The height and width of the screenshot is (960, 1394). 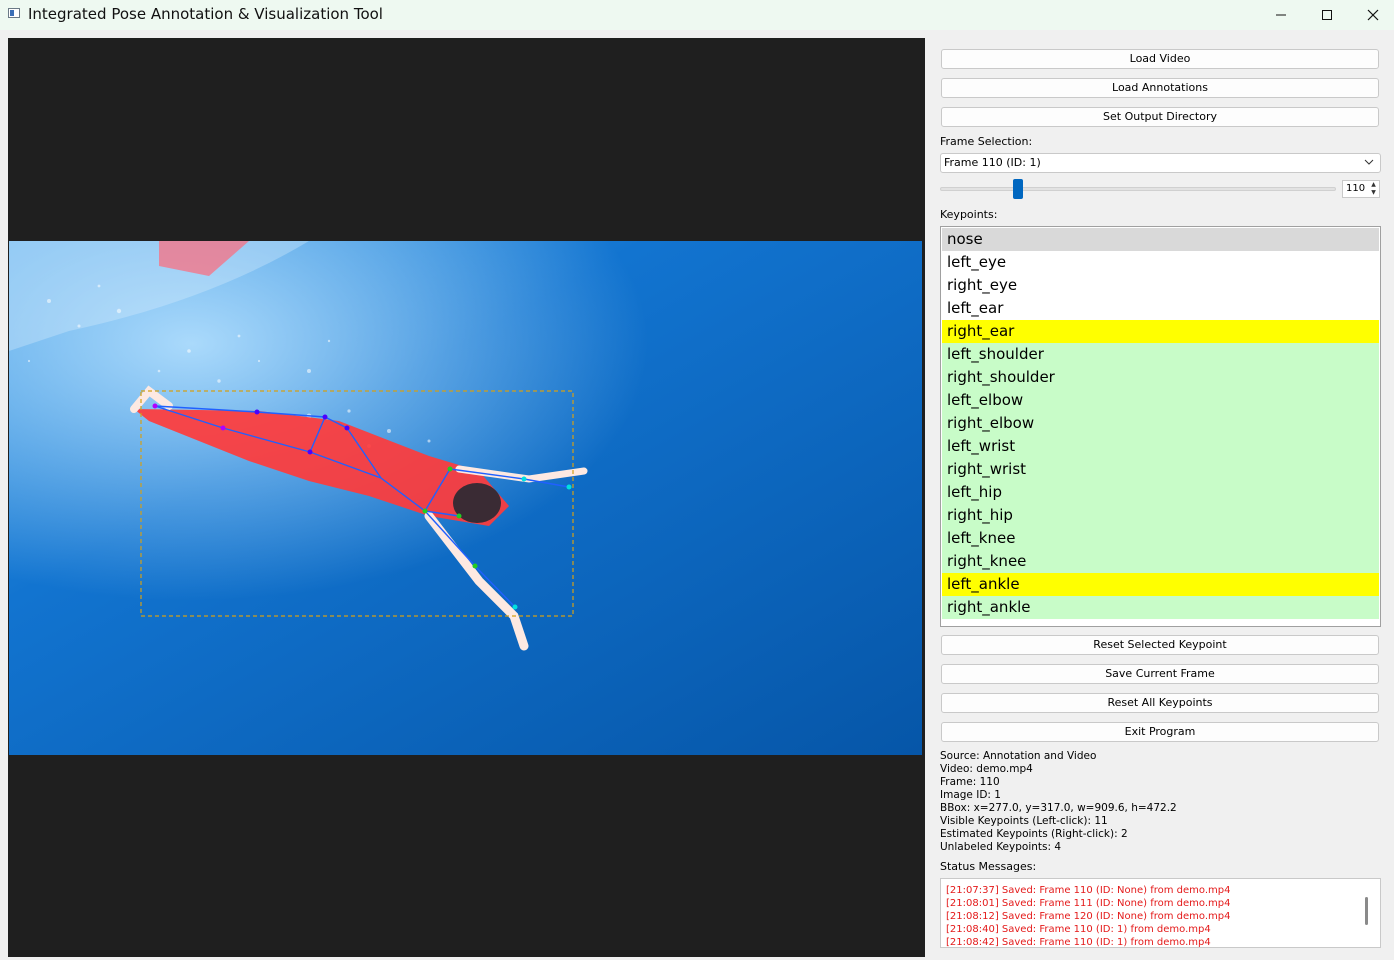 What do you see at coordinates (1160, 515) in the screenshot?
I see `keypoint-item-right-hip: right_hip` at bounding box center [1160, 515].